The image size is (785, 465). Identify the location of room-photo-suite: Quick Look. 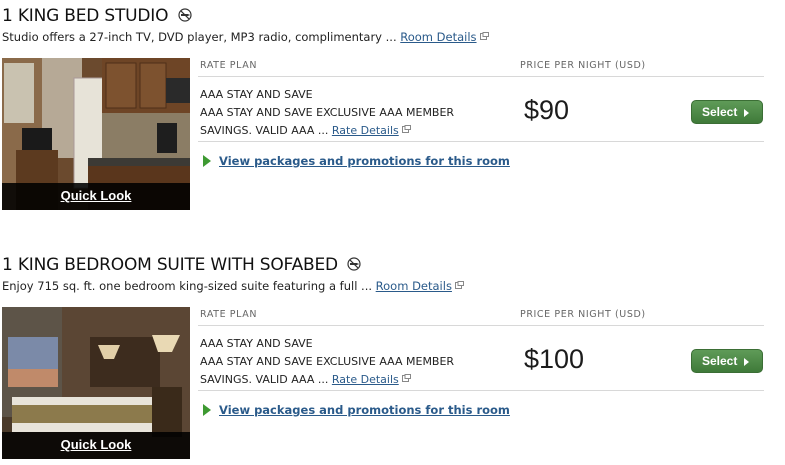
(96, 383).